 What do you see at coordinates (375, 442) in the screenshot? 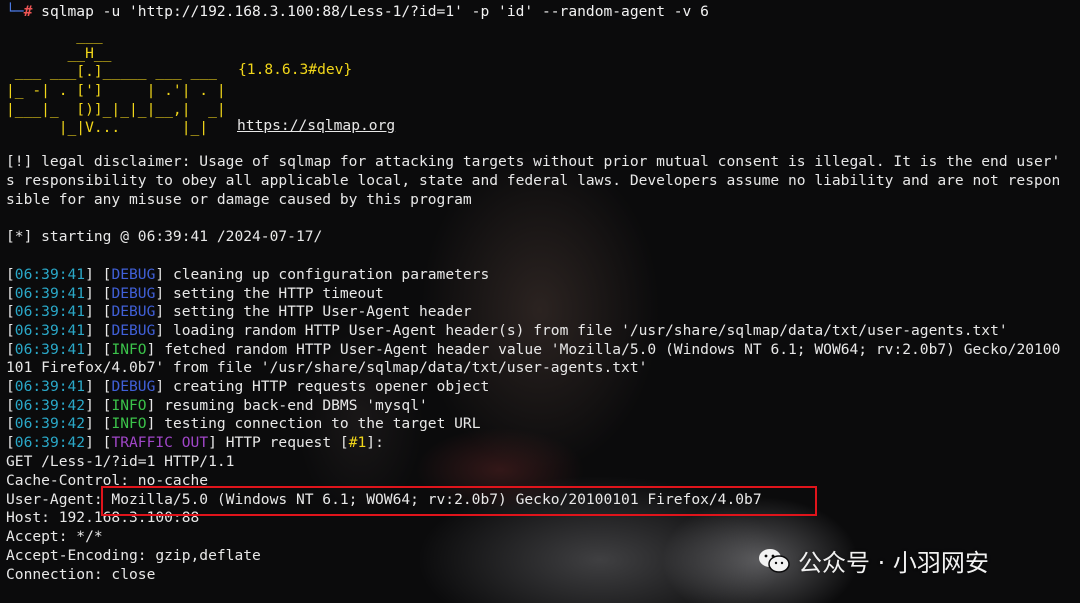
I see `log-message-tail: ]:` at bounding box center [375, 442].